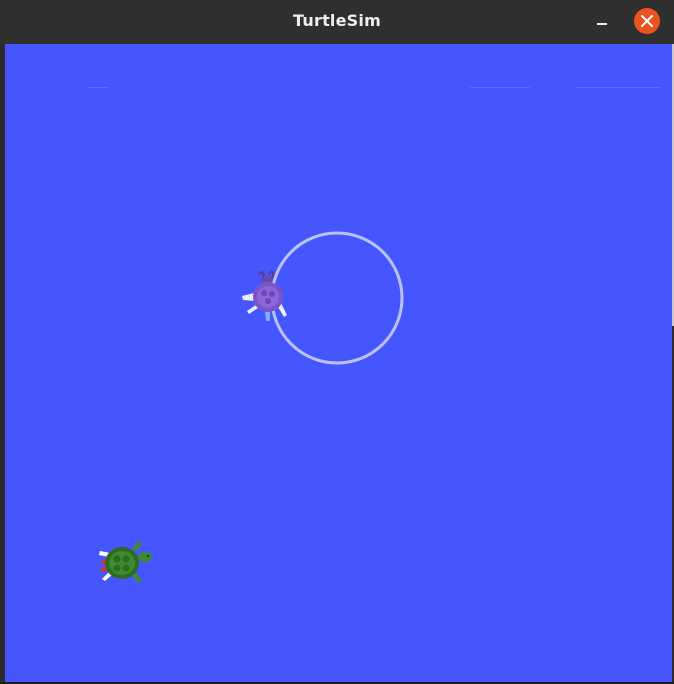 The width and height of the screenshot is (674, 684). I want to click on close-button, so click(647, 21).